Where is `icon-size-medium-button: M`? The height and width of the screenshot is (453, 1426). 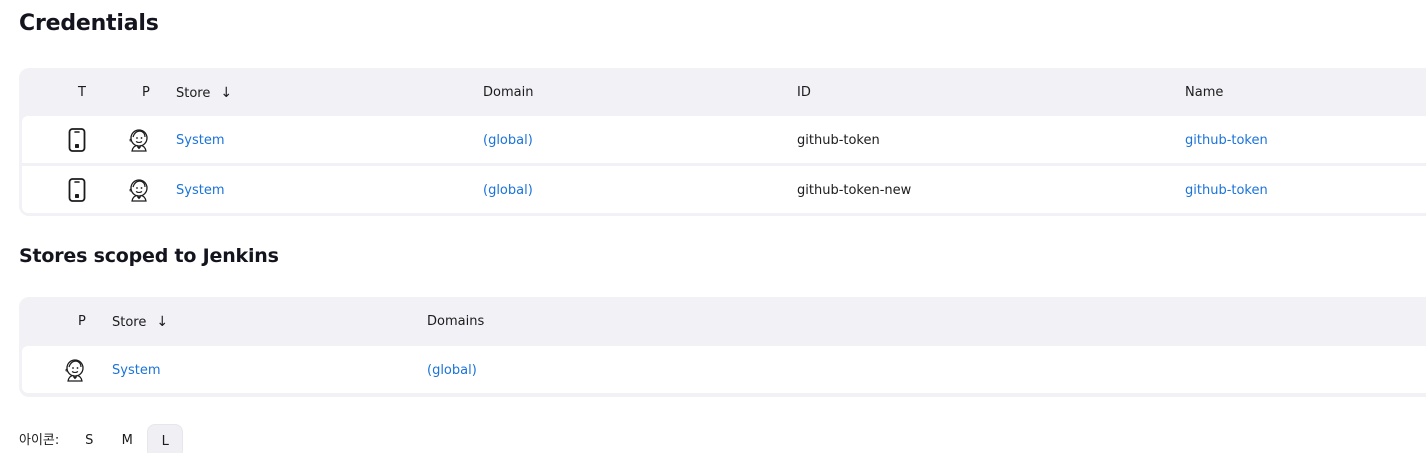 icon-size-medium-button: M is located at coordinates (127, 438).